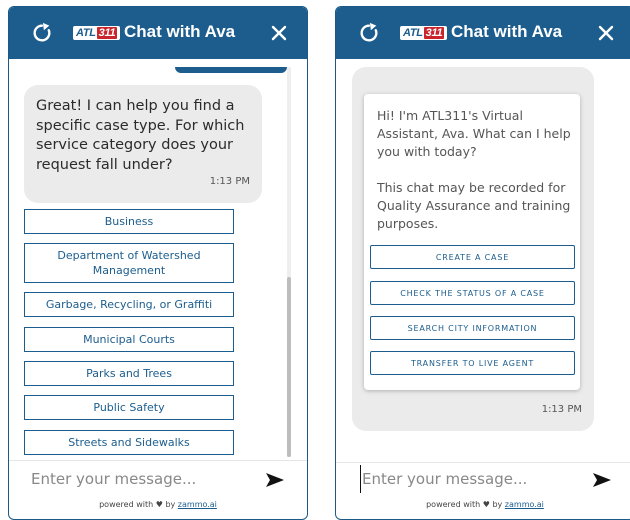  I want to click on option-button-public-safety: Public Safety, so click(129, 407).